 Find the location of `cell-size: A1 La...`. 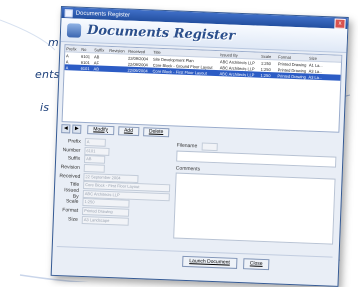

cell-size: A1 La... is located at coordinates (315, 65).